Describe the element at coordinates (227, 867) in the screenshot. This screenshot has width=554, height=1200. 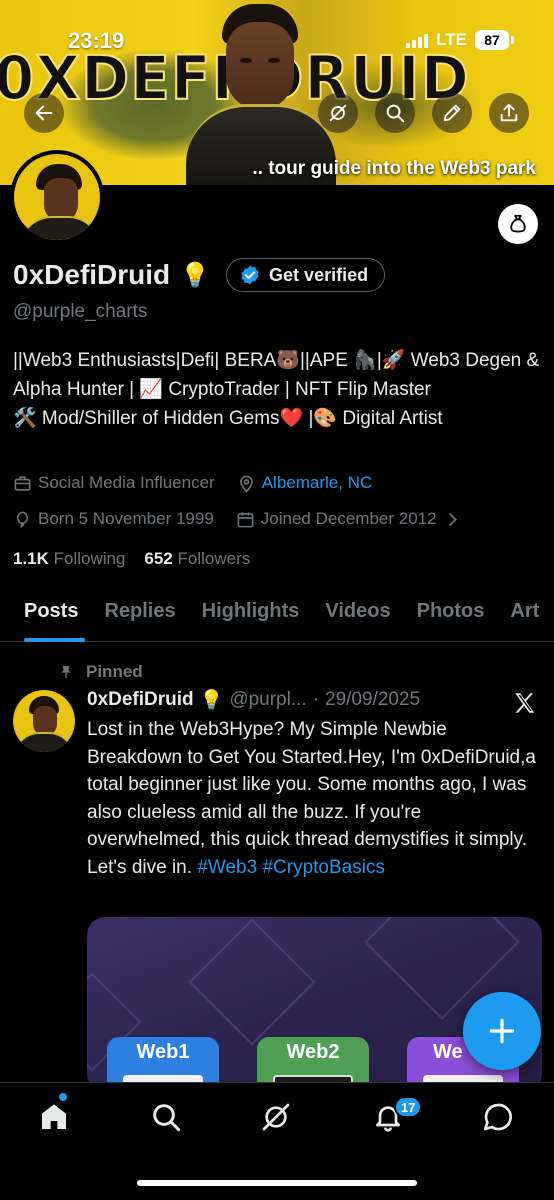
I see `hashtag-link: #Web3` at that location.